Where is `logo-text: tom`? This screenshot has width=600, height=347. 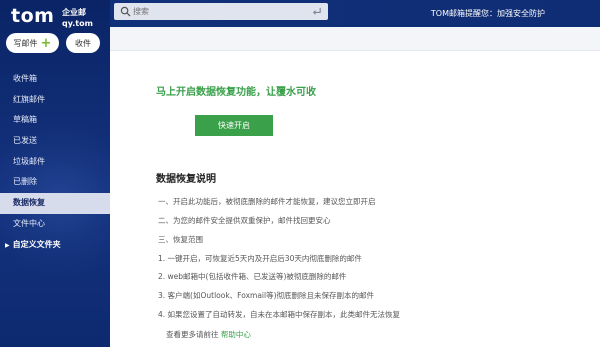 logo-text: tom is located at coordinates (33, 16).